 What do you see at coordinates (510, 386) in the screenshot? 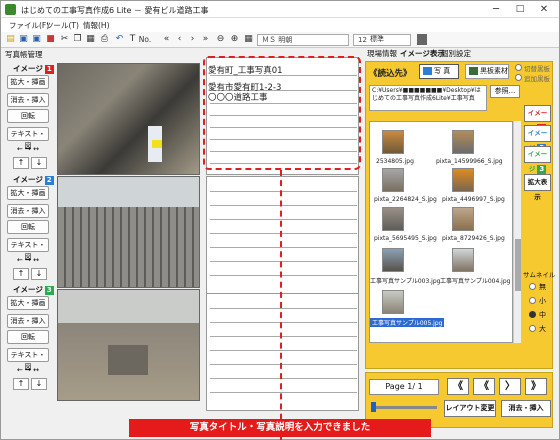
I see `next-page-button: 〉` at bounding box center [510, 386].